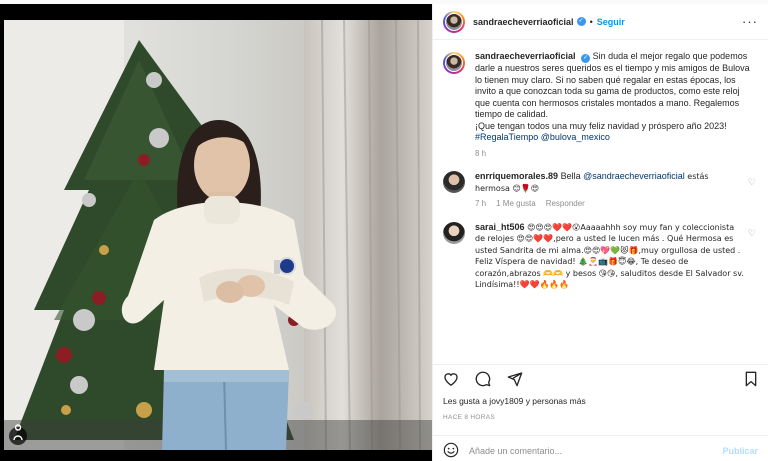 The height and width of the screenshot is (461, 768). Describe the element at coordinates (469, 417) in the screenshot. I see `post-timestamp: HACE 8 HORAS` at that location.